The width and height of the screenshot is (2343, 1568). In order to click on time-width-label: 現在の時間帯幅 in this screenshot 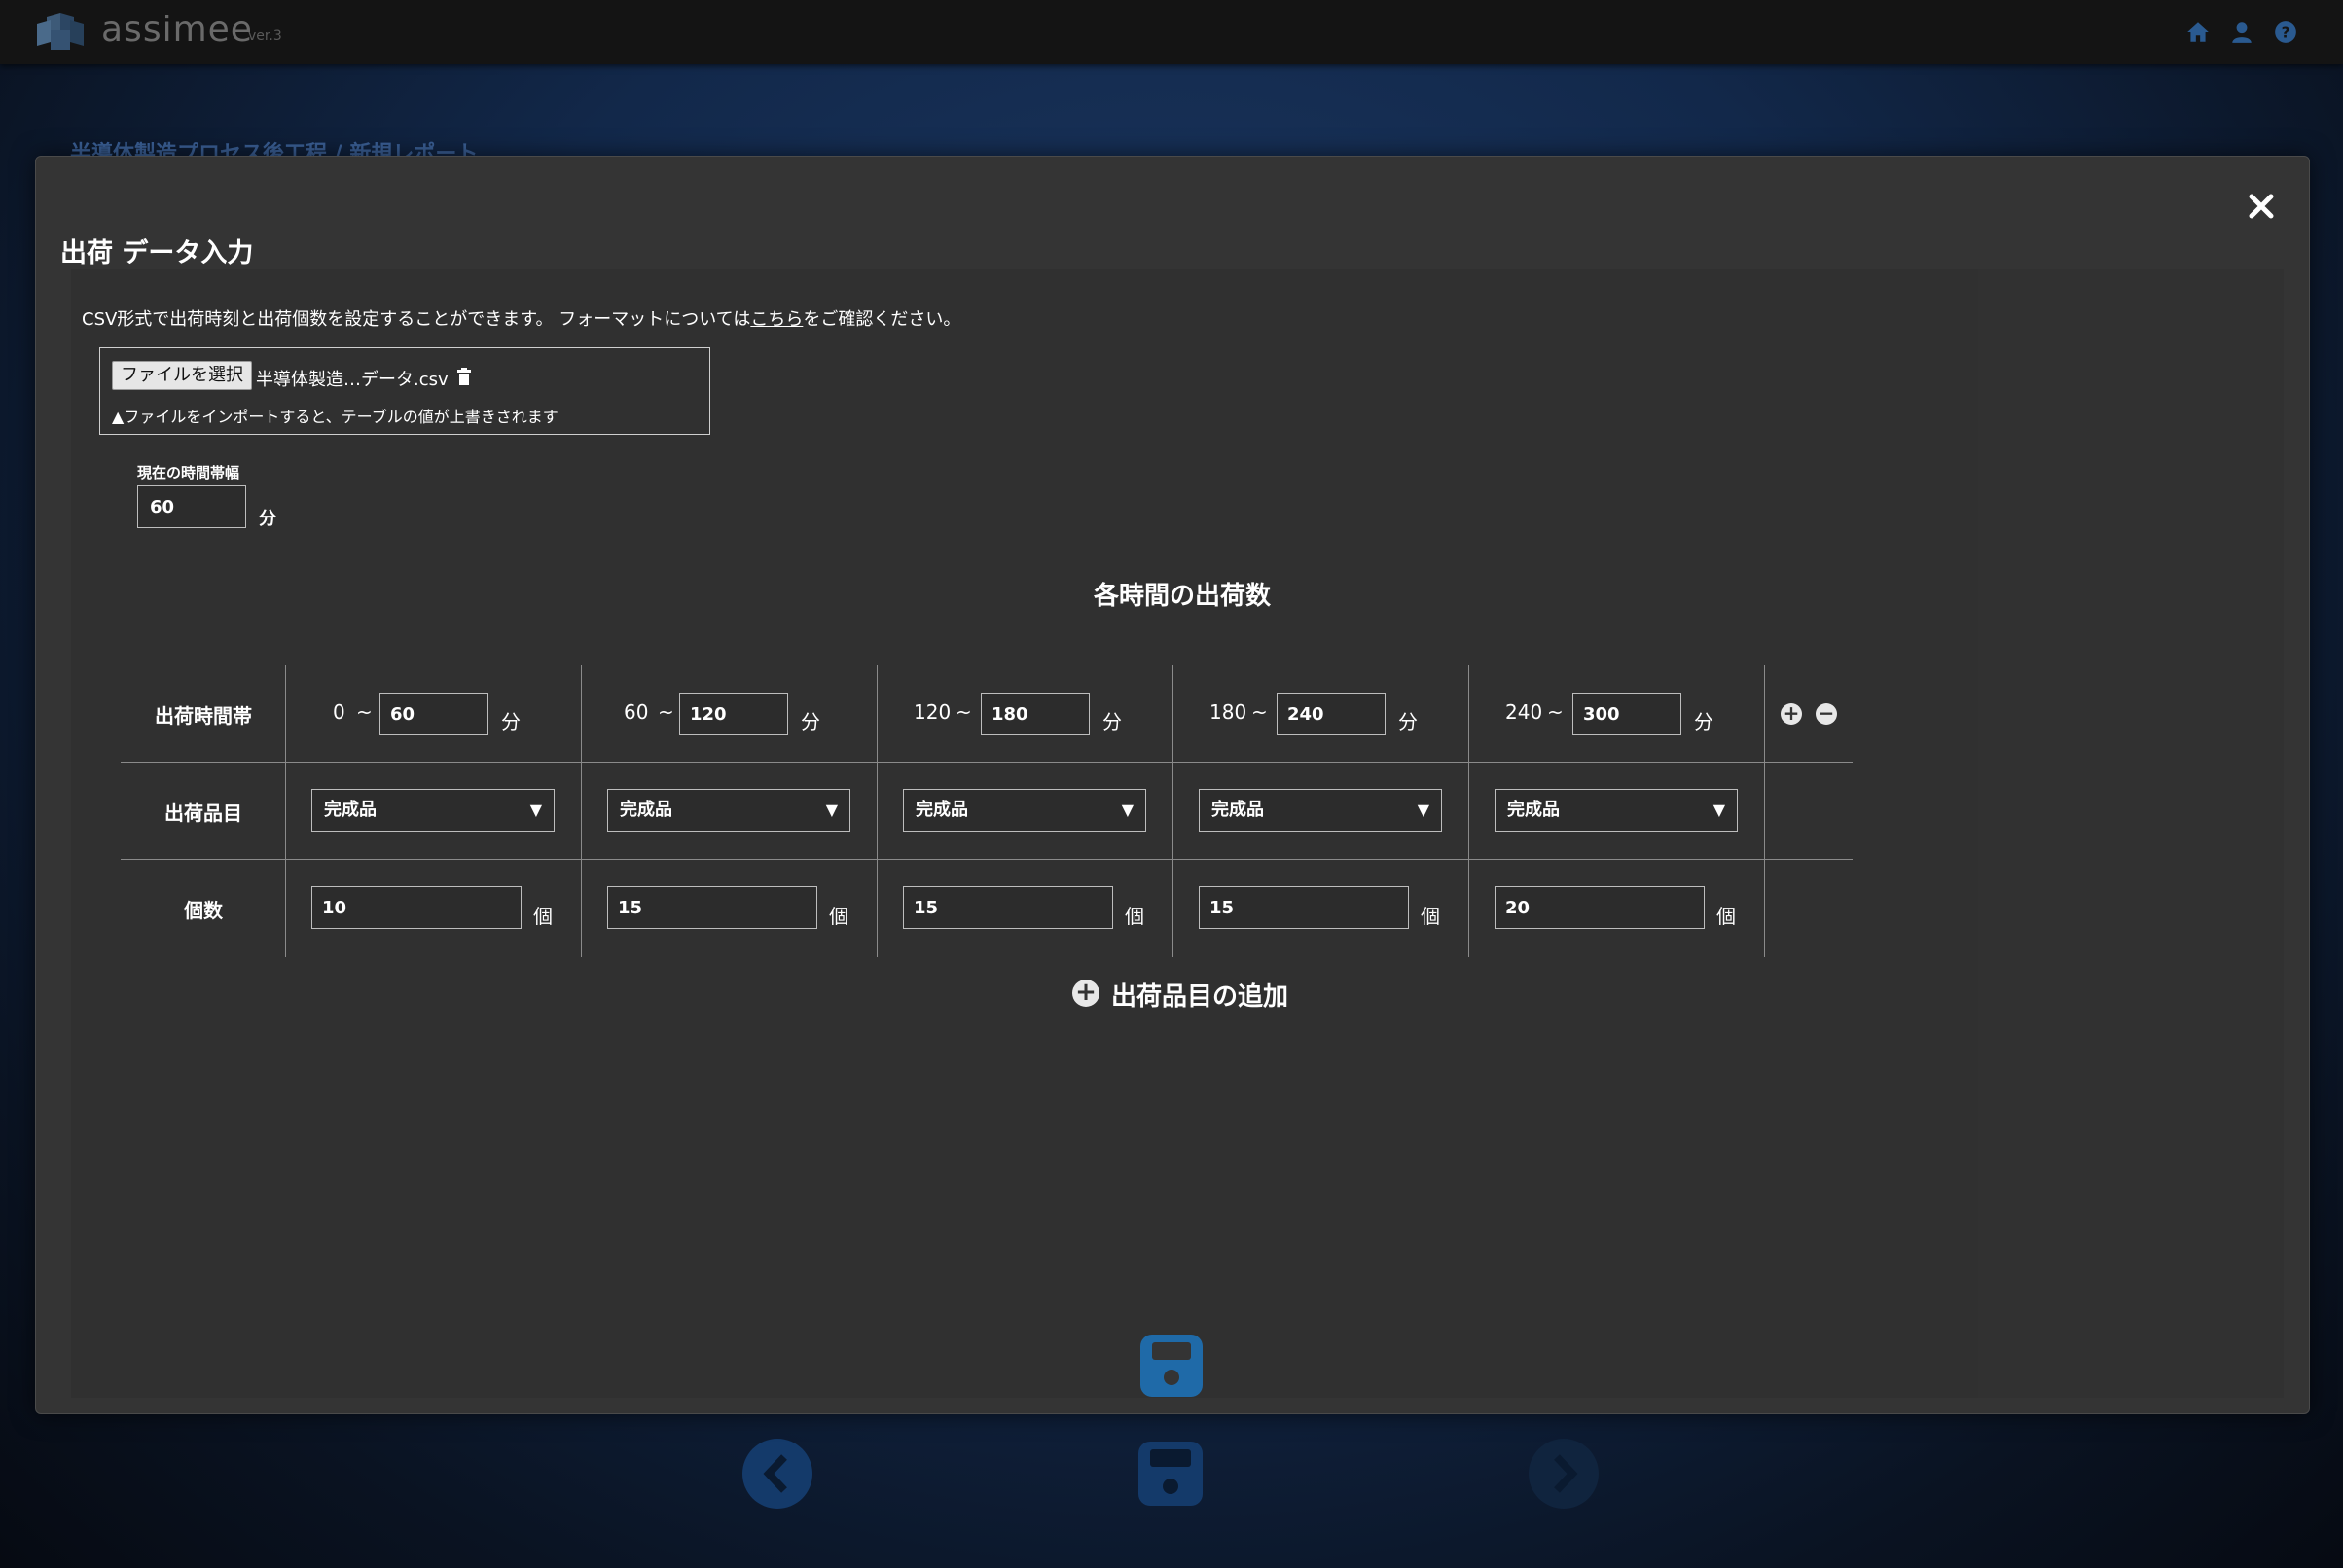, I will do `click(188, 472)`.